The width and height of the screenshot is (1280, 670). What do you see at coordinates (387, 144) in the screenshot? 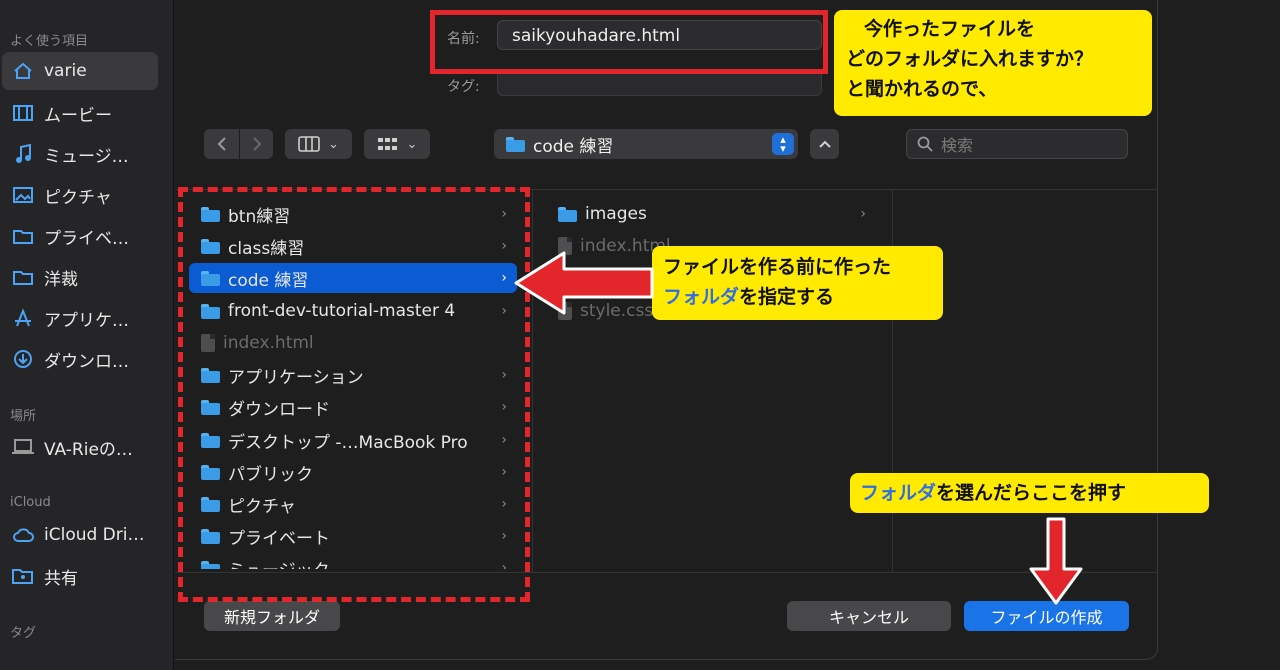
I see `grid-icon` at bounding box center [387, 144].